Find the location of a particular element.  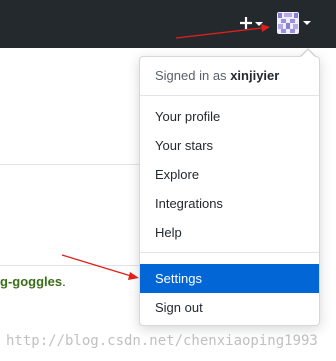

menu-item-help: Help is located at coordinates (229, 232).